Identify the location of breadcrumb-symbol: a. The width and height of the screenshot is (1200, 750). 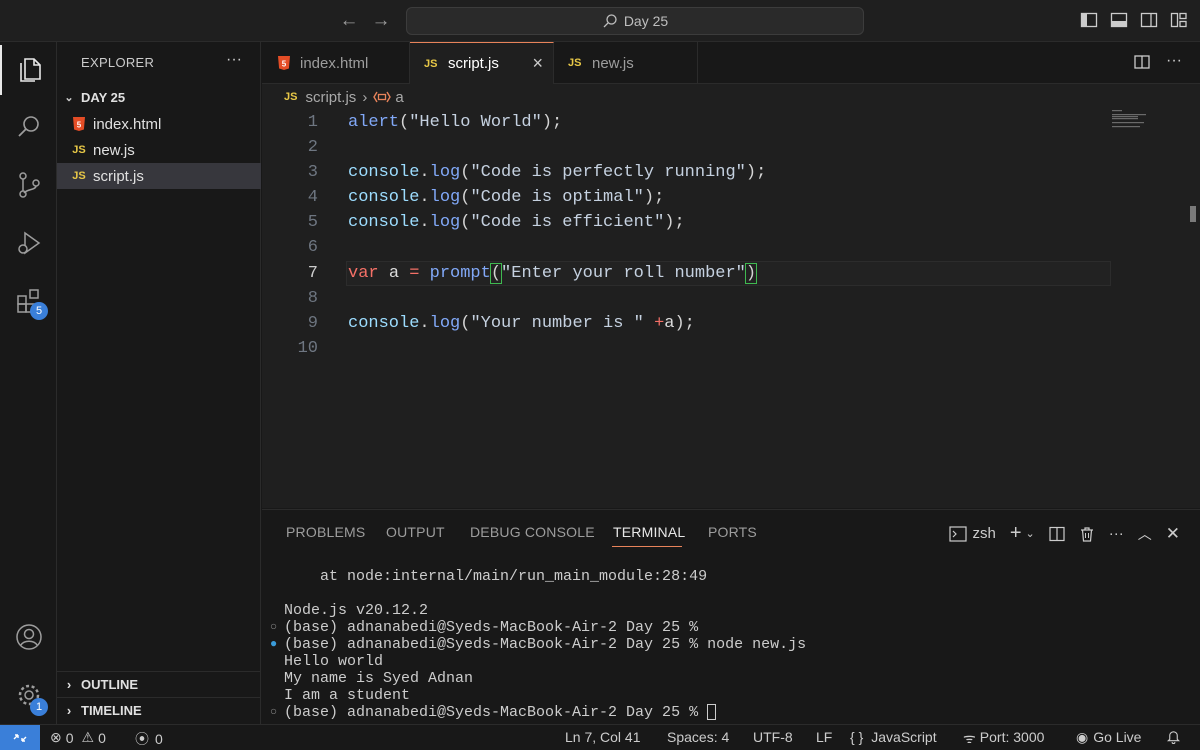
(399, 97).